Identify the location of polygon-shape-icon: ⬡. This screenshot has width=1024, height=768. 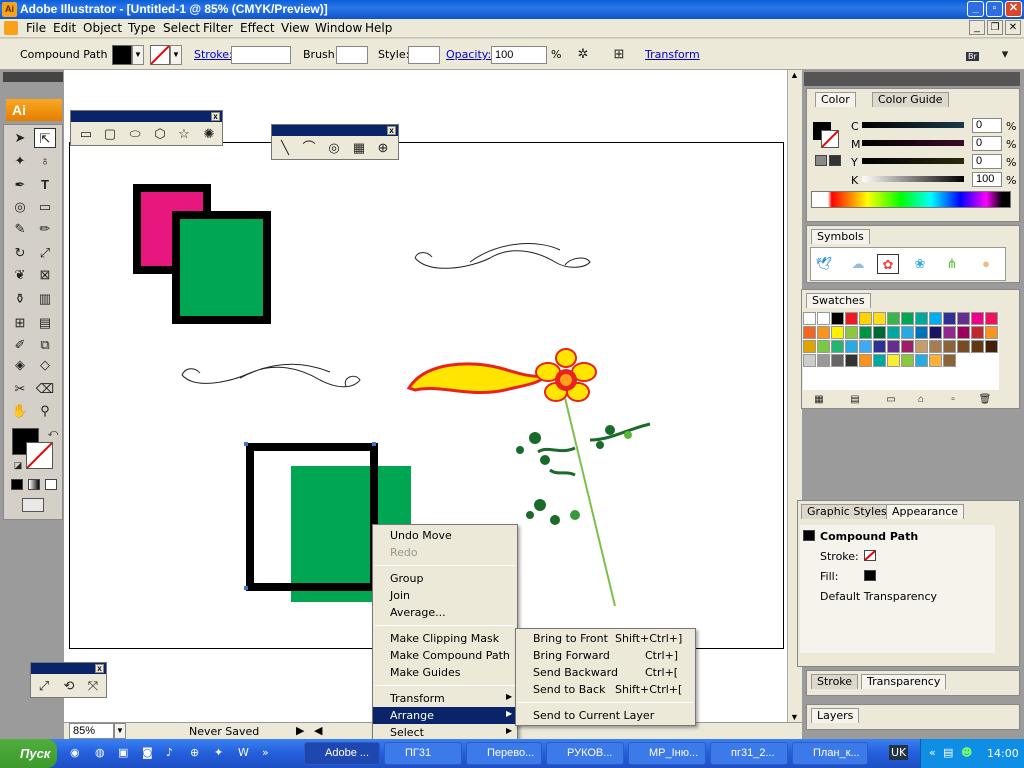
(160, 134).